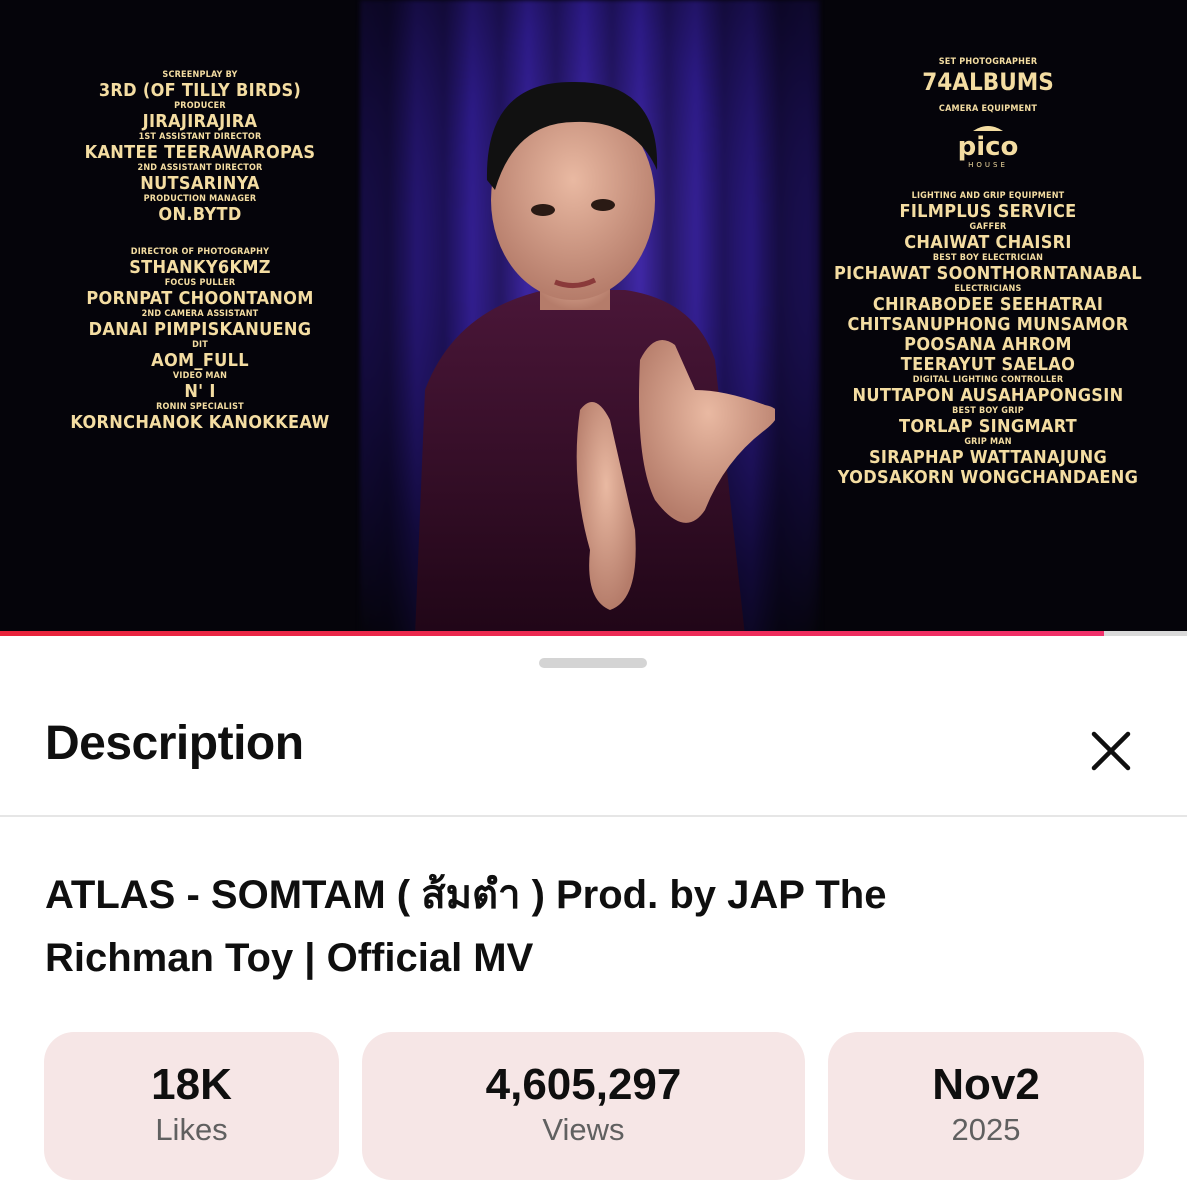 The width and height of the screenshot is (1187, 1200). Describe the element at coordinates (988, 211) in the screenshot. I see `credit-name: FILMPLUS SERVICE` at that location.